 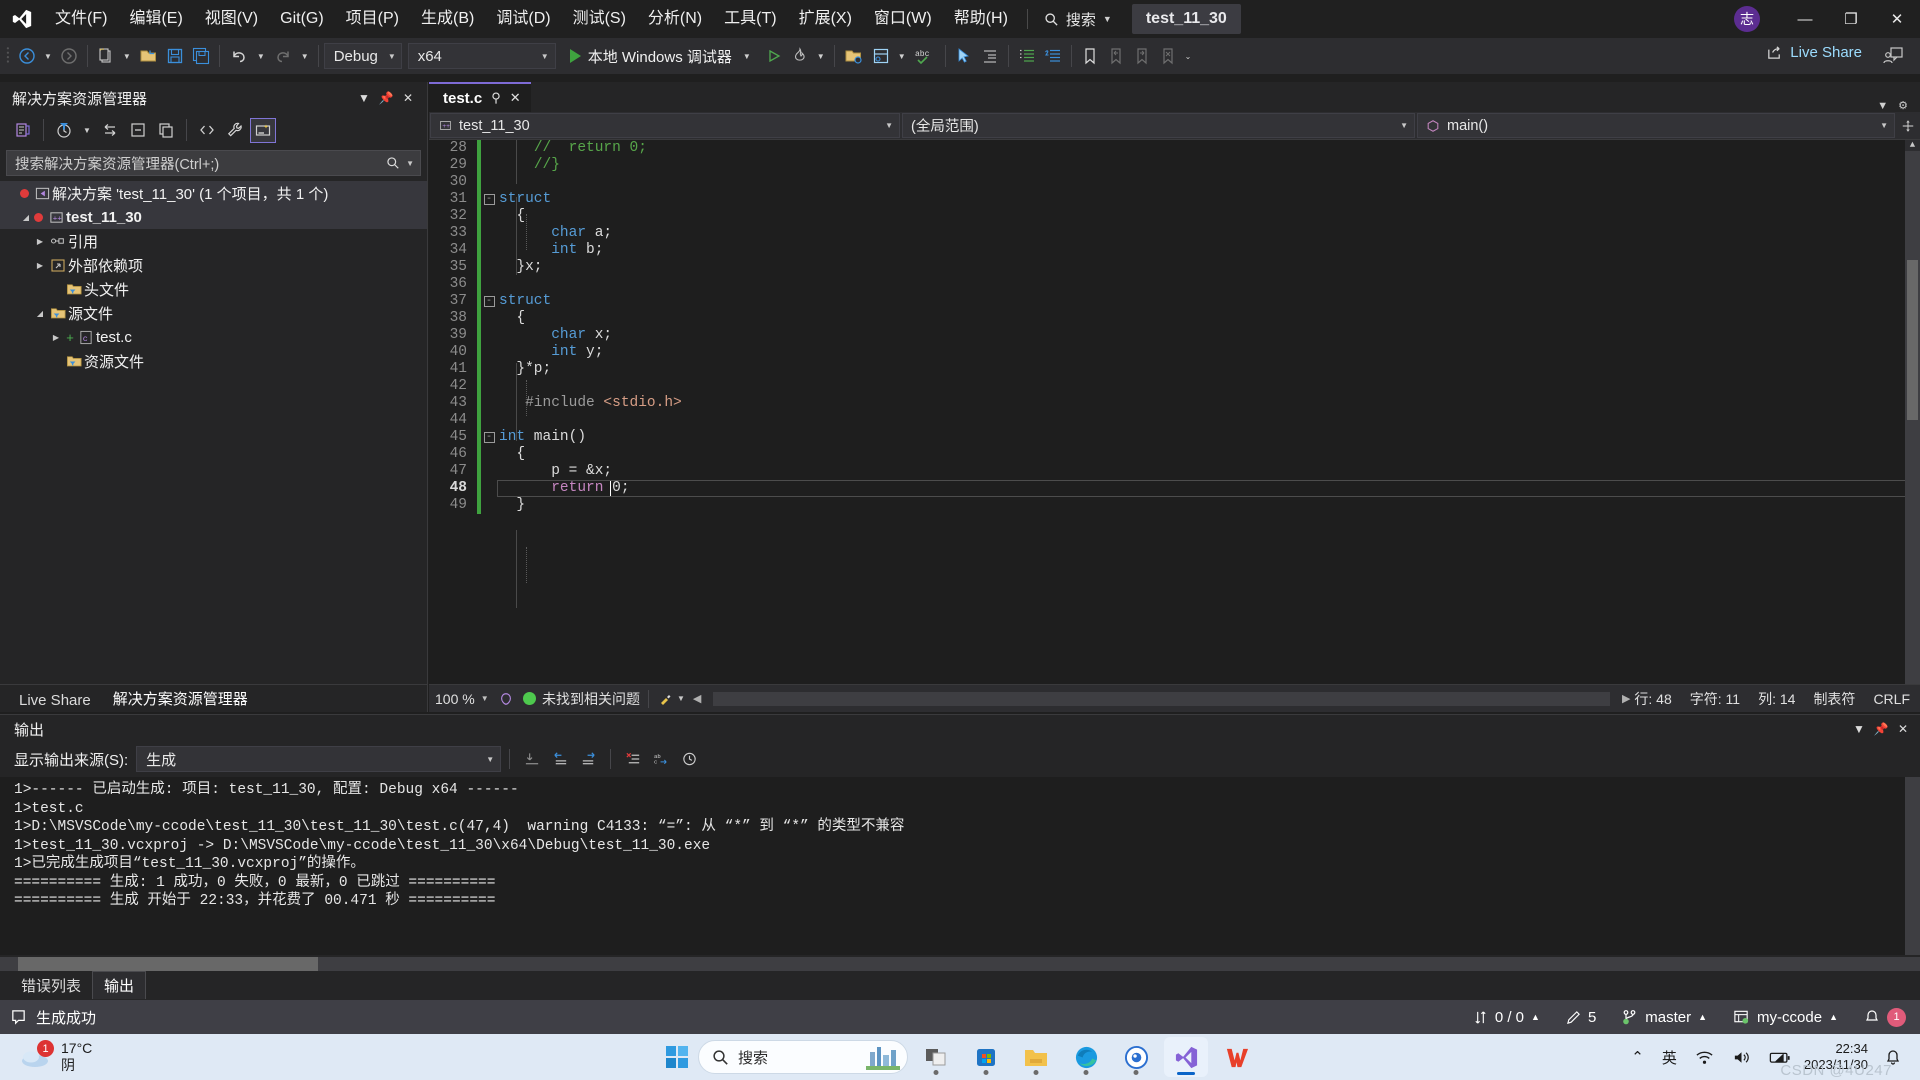 What do you see at coordinates (213, 241) in the screenshot?
I see `tree-item-references: ▶ 引用` at bounding box center [213, 241].